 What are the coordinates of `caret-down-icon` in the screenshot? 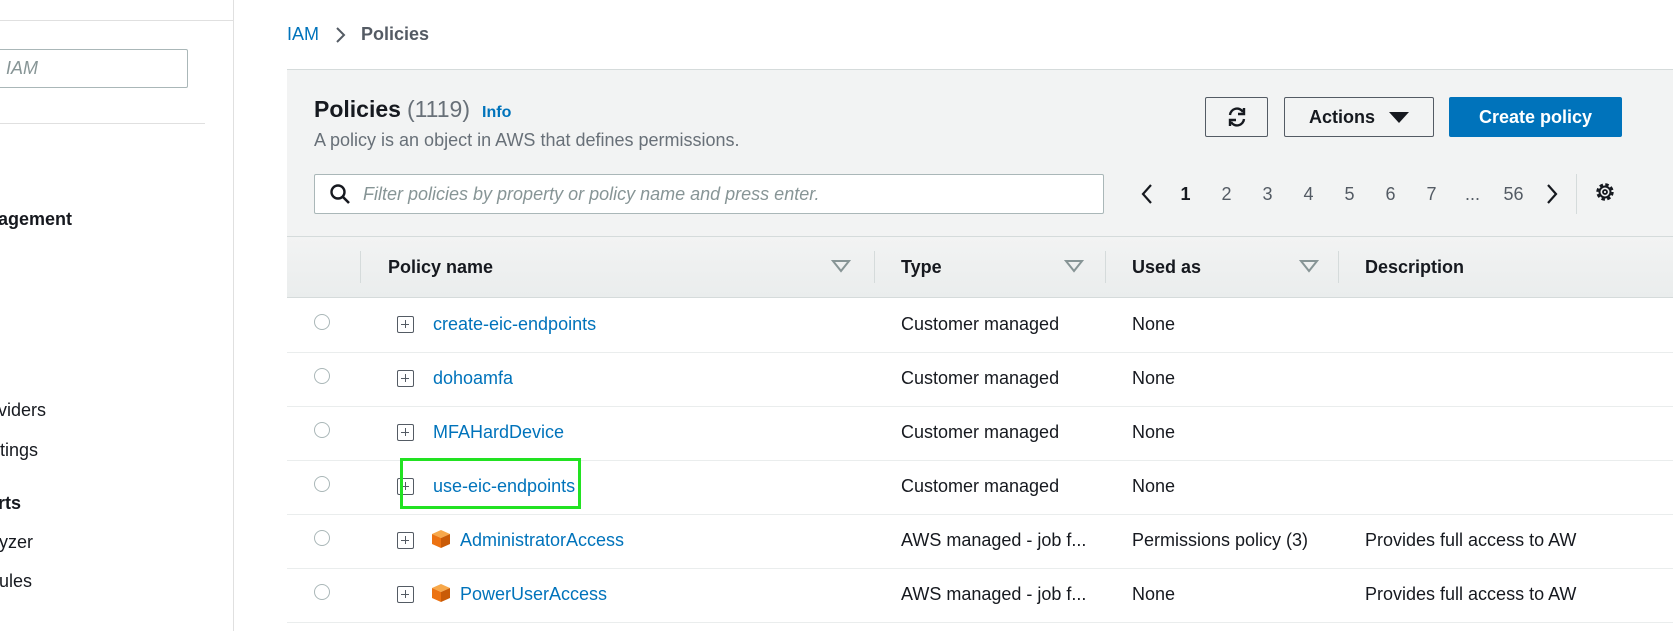 It's located at (1399, 117).